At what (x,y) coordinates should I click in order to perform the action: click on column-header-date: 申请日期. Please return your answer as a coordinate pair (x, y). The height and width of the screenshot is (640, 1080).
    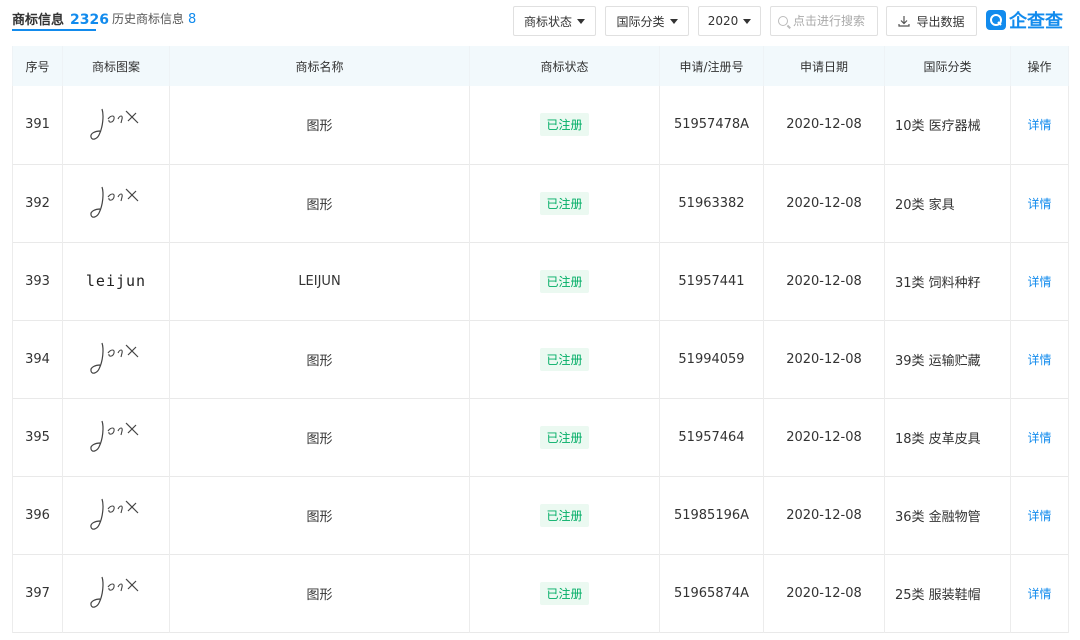
    Looking at the image, I should click on (824, 66).